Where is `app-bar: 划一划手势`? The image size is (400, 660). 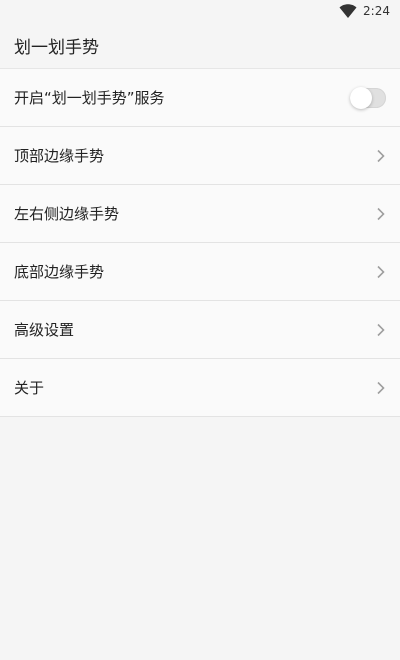 app-bar: 划一划手势 is located at coordinates (200, 45).